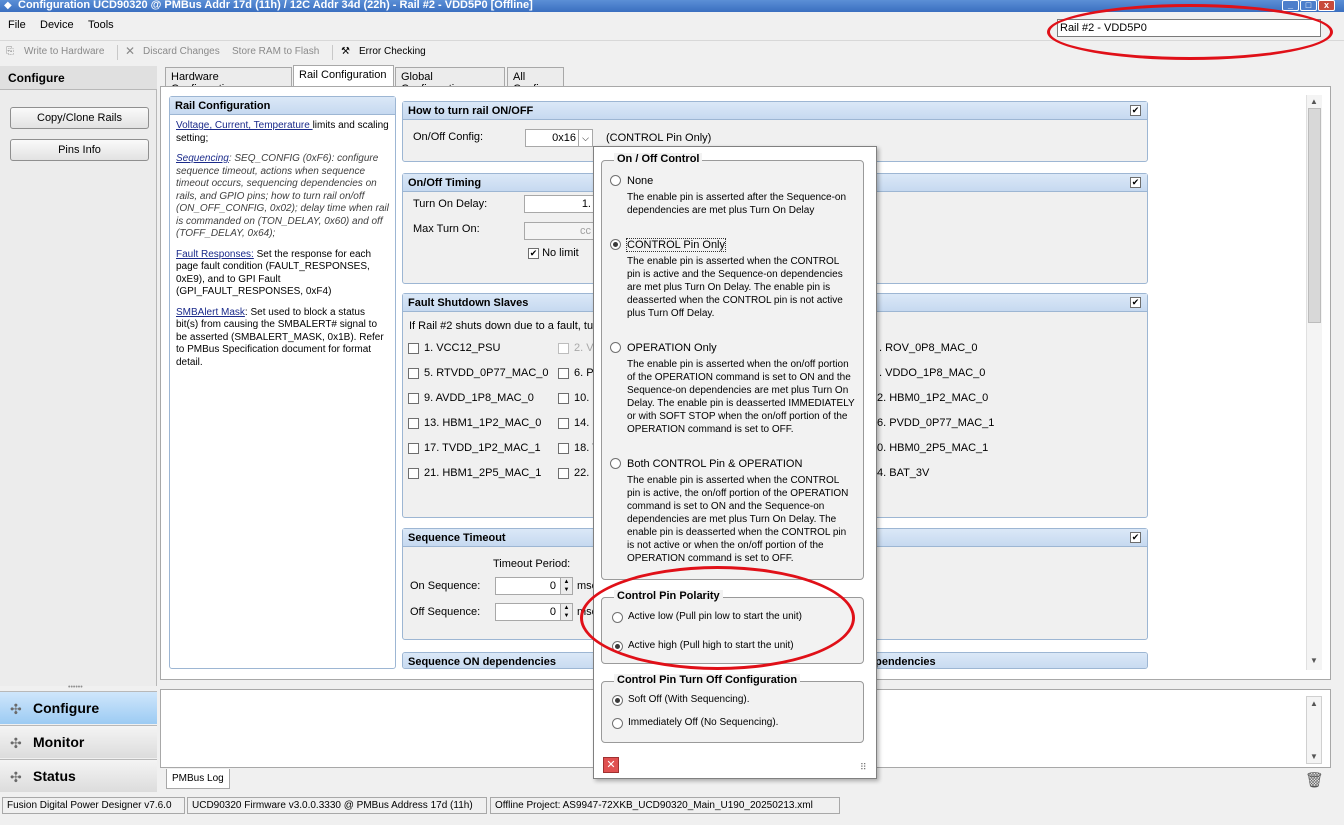 Image resolution: width=1344 pixels, height=825 pixels. What do you see at coordinates (474, 473) in the screenshot?
I see `slave-item: 21. HBM1_2P5_MAC_1` at bounding box center [474, 473].